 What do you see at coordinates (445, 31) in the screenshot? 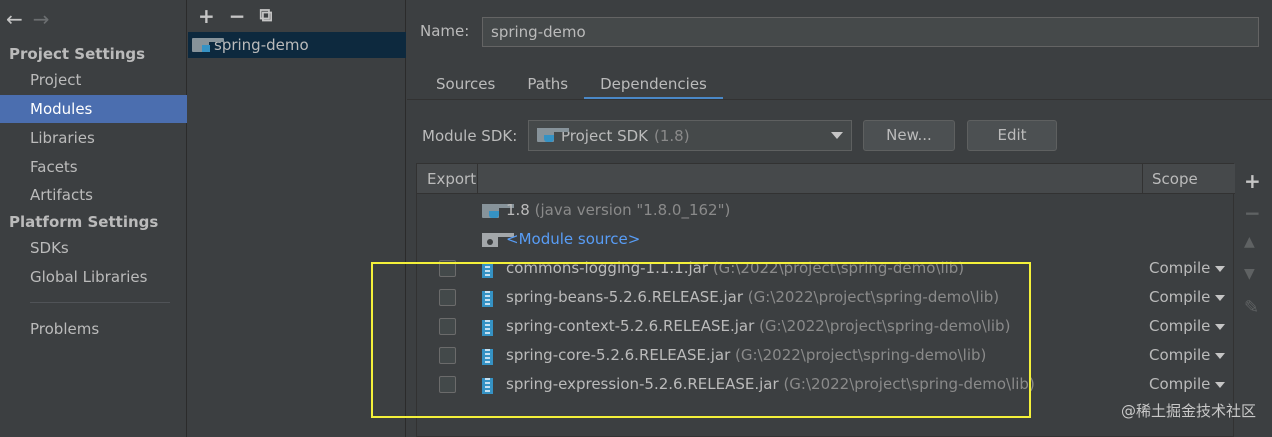
I see `name-label: Name:` at bounding box center [445, 31].